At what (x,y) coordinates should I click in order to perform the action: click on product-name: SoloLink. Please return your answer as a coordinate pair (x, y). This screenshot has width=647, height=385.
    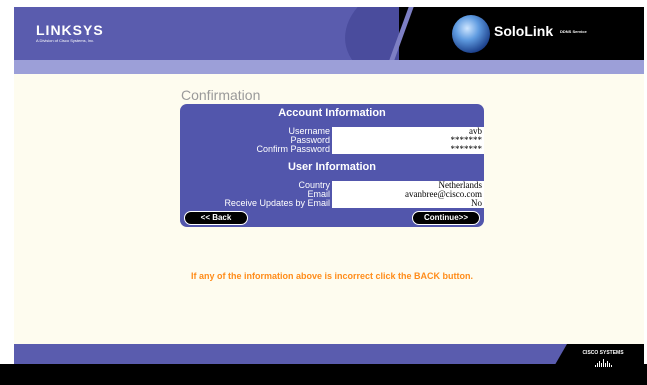
    Looking at the image, I should click on (524, 31).